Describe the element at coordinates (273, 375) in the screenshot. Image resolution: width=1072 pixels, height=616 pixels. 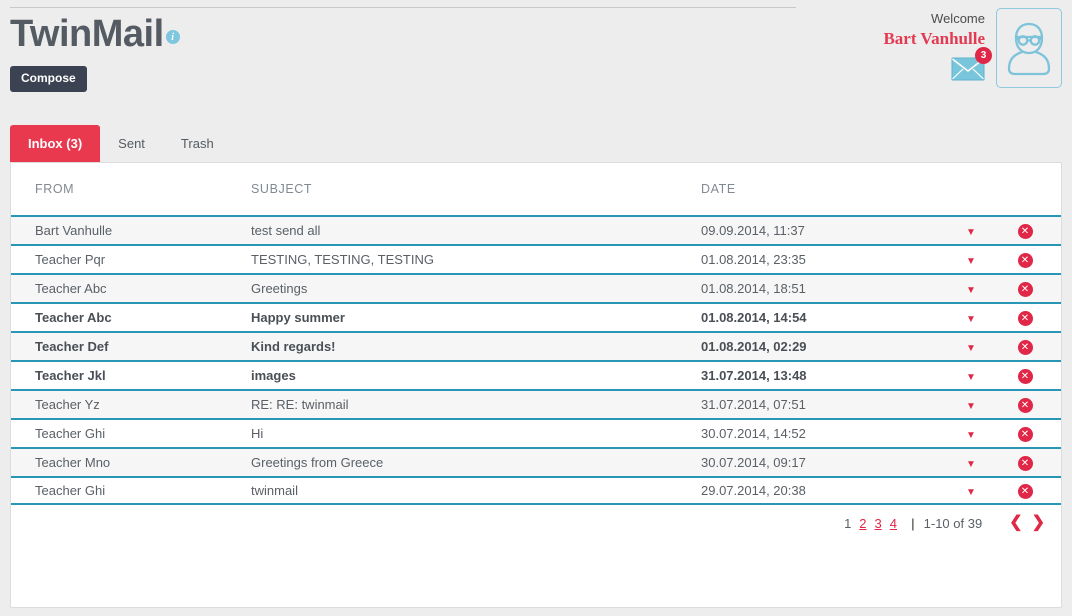
I see `cell-subject: images` at that location.